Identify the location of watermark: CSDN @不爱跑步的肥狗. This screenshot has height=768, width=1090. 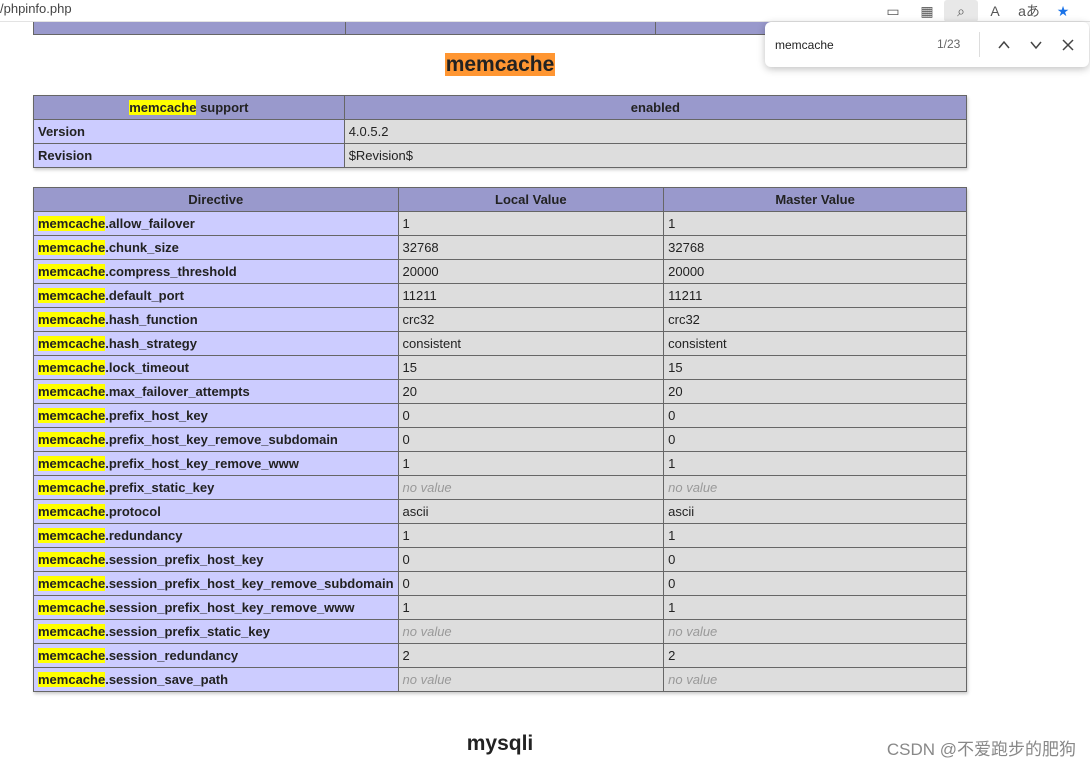
(981, 749).